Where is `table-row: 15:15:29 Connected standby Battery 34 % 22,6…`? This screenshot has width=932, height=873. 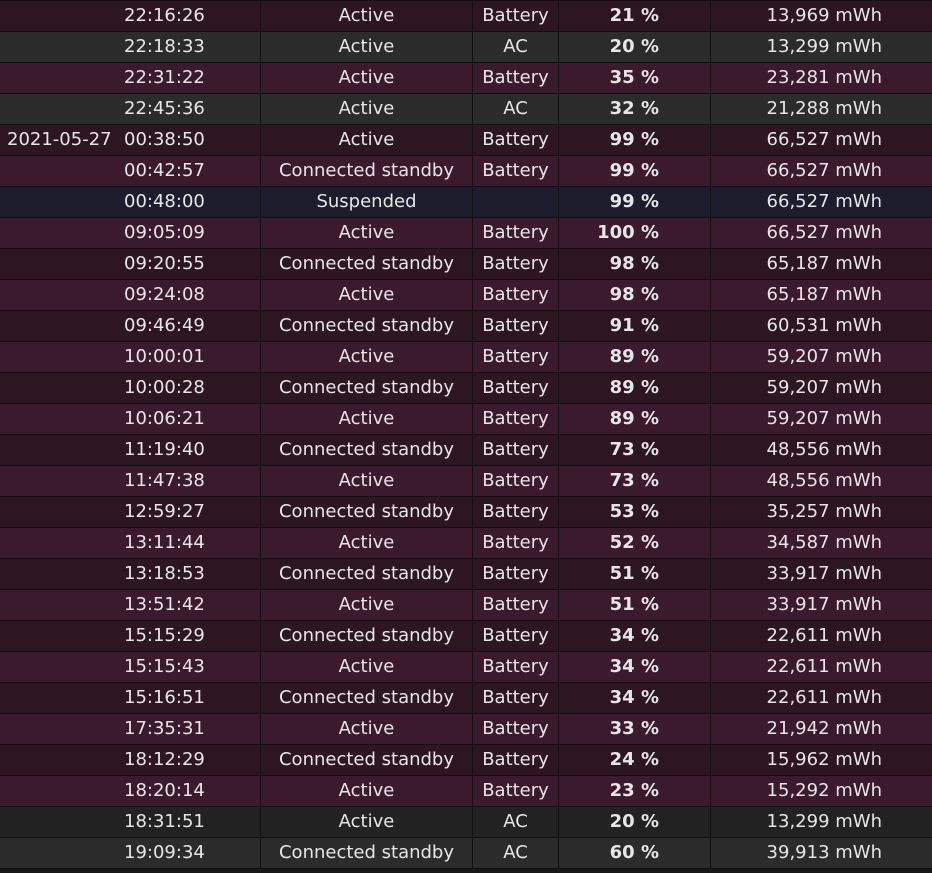
table-row: 15:15:29 Connected standby Battery 34 % 22,6… is located at coordinates (466, 636).